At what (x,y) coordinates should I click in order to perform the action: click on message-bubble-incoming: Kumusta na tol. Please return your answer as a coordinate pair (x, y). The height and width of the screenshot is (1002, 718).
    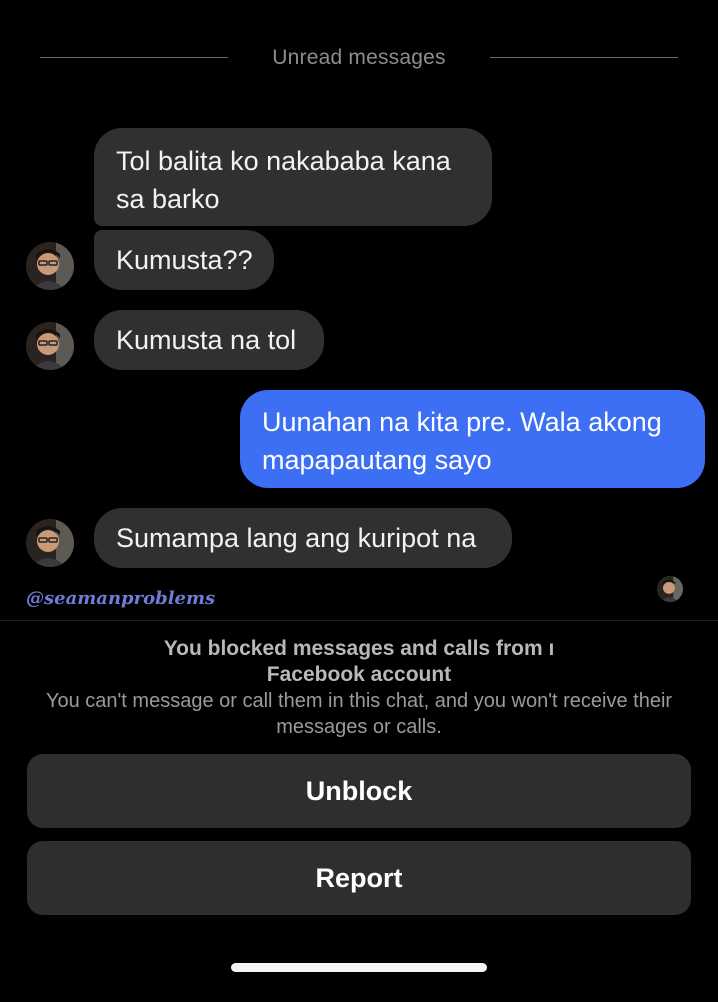
    Looking at the image, I should click on (209, 340).